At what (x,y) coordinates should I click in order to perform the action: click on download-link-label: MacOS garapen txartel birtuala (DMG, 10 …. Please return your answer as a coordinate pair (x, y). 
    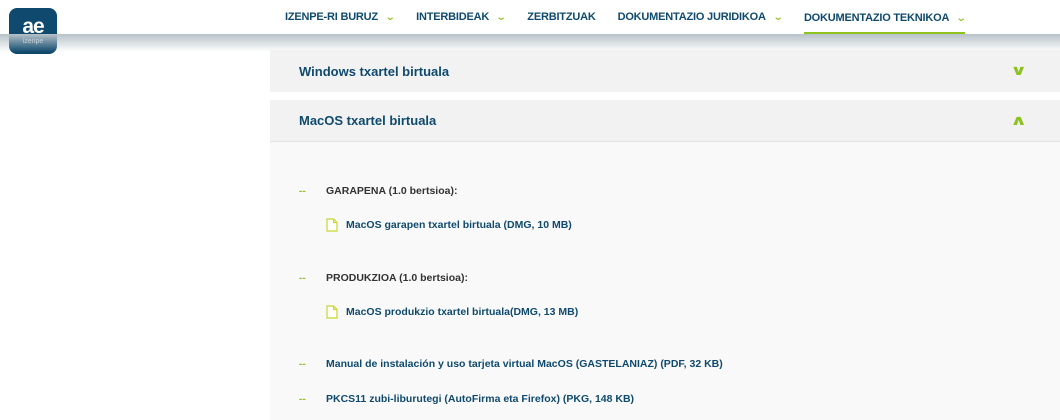
    Looking at the image, I should click on (459, 225).